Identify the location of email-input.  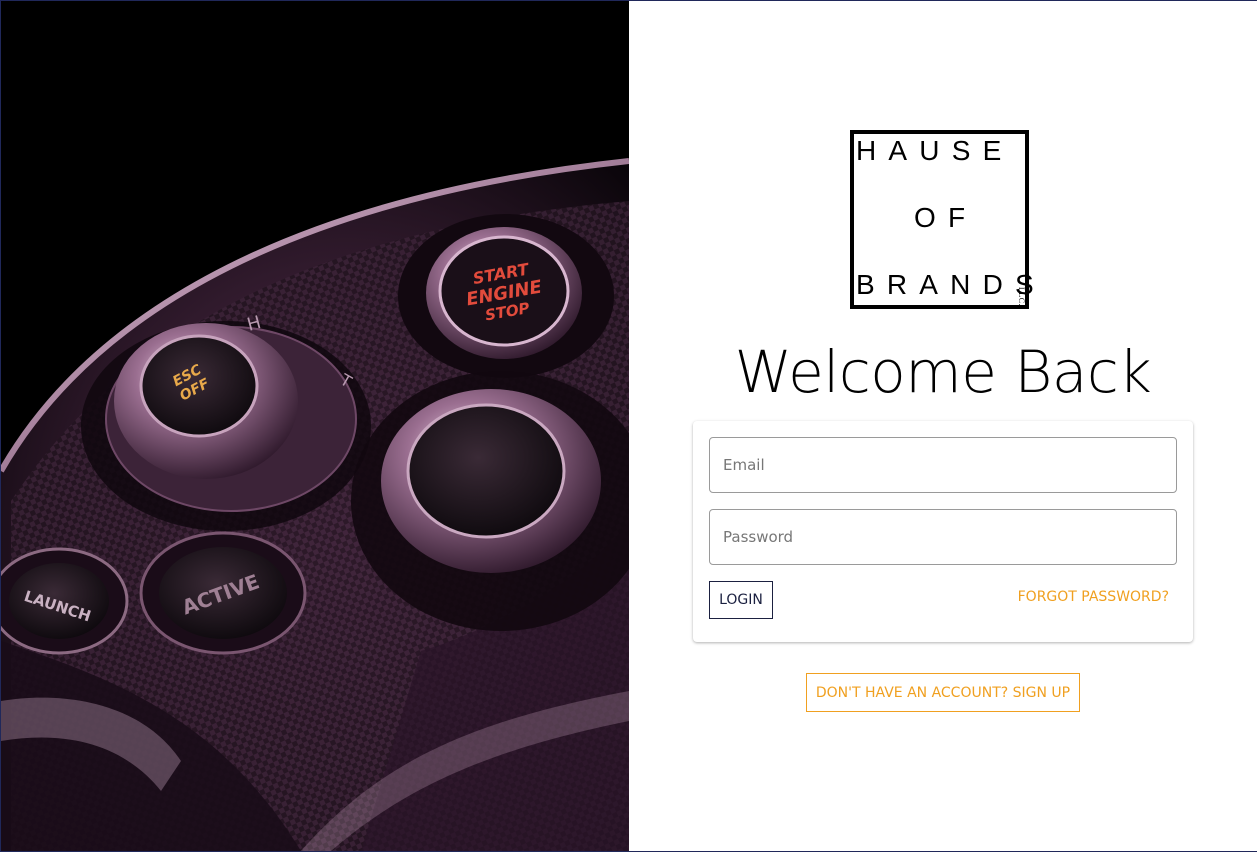
(943, 465).